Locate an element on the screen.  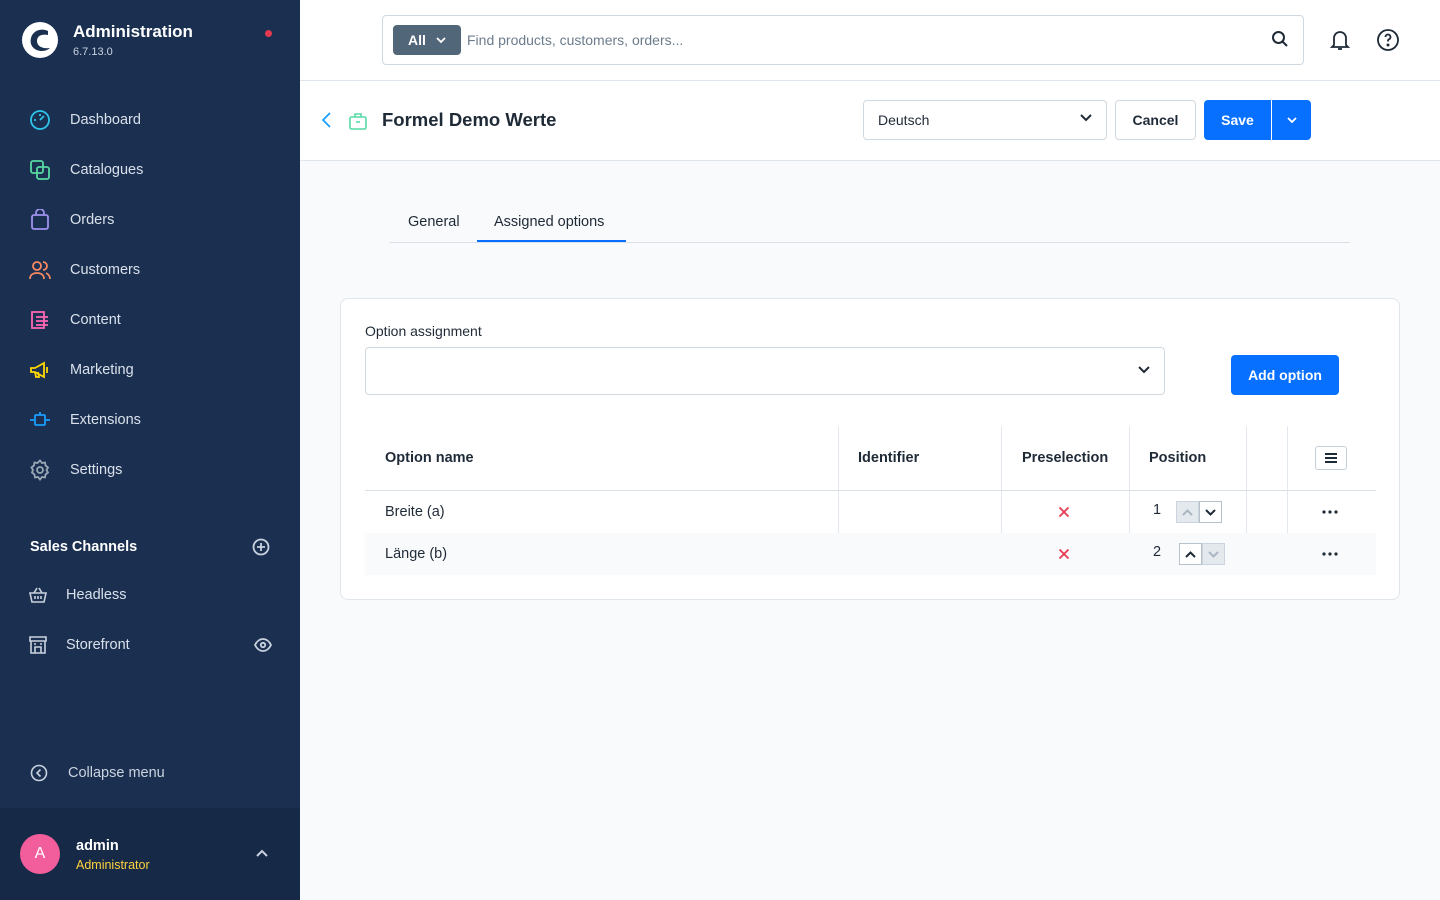
add-option-button: Add option is located at coordinates (1285, 375).